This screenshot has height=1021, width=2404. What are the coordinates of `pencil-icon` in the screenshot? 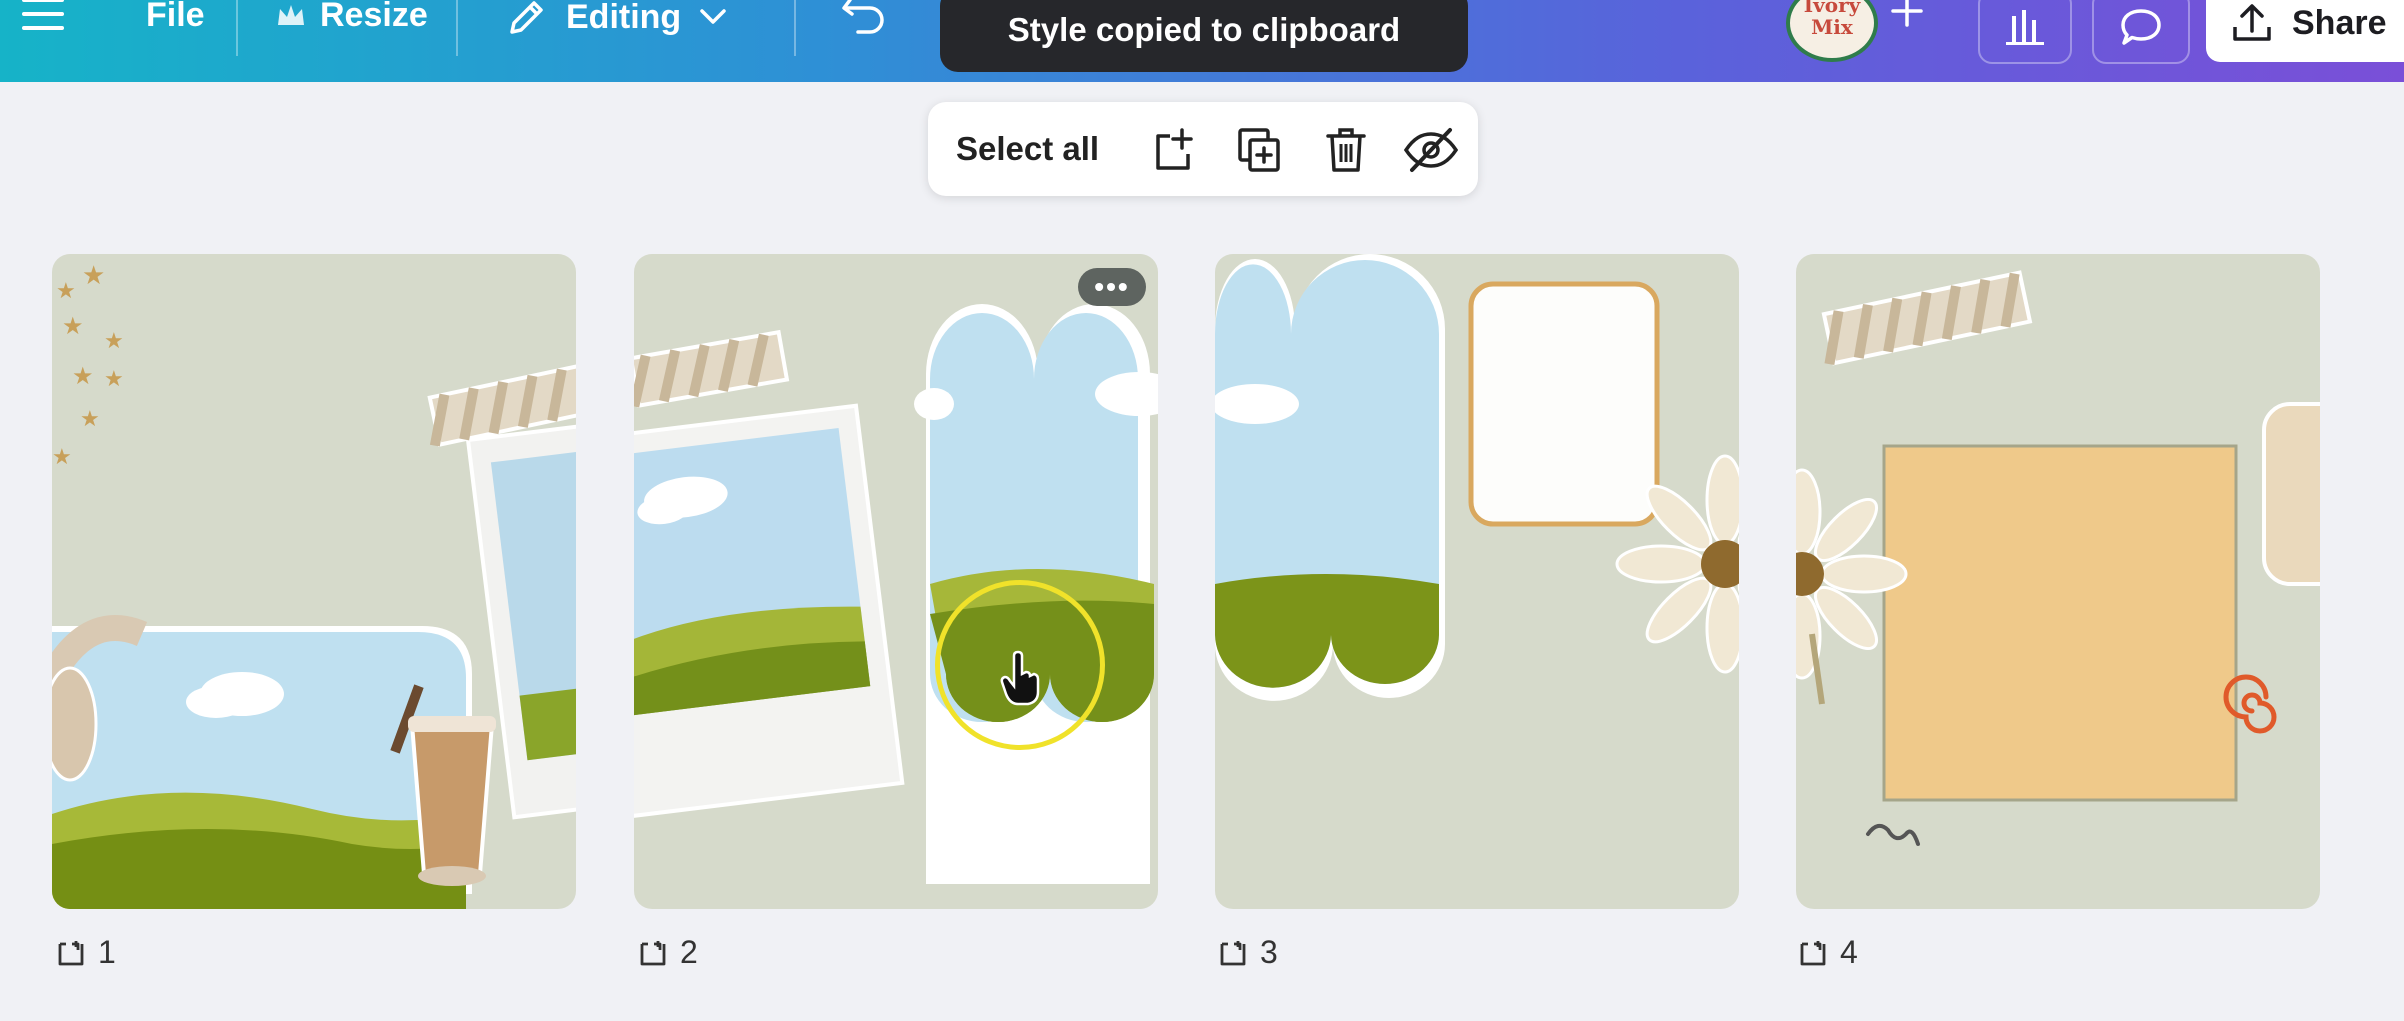 It's located at (526, 17).